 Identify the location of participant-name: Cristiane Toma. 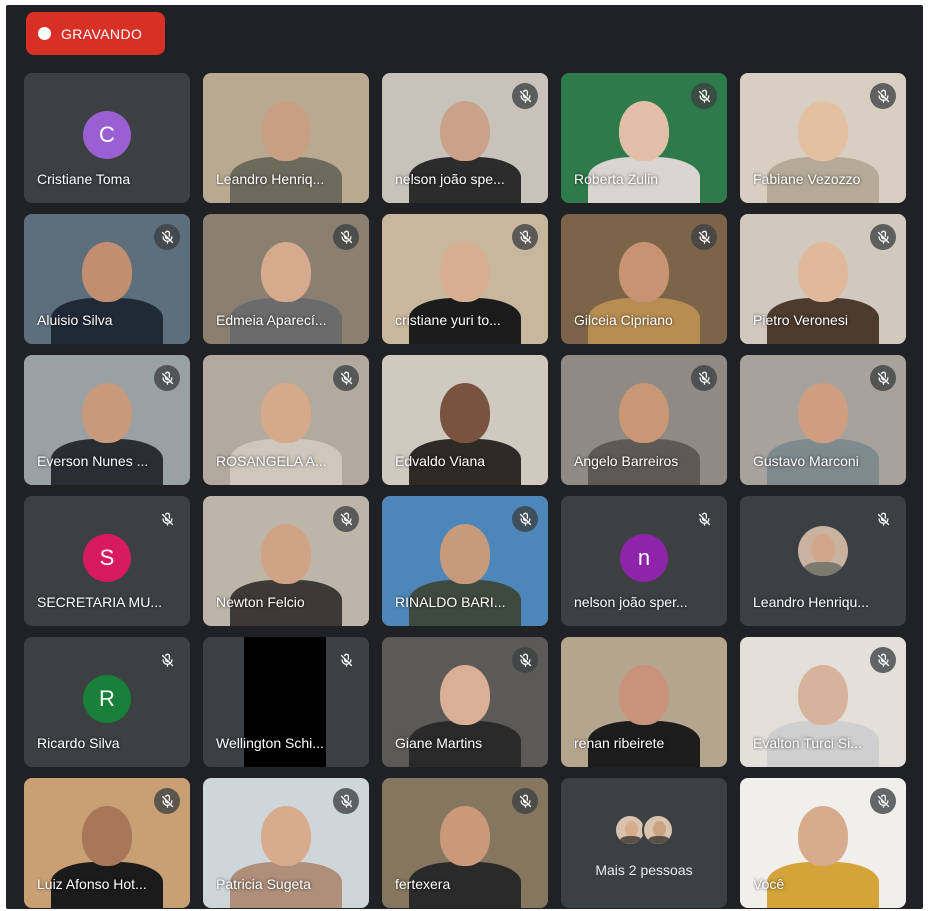
(84, 179).